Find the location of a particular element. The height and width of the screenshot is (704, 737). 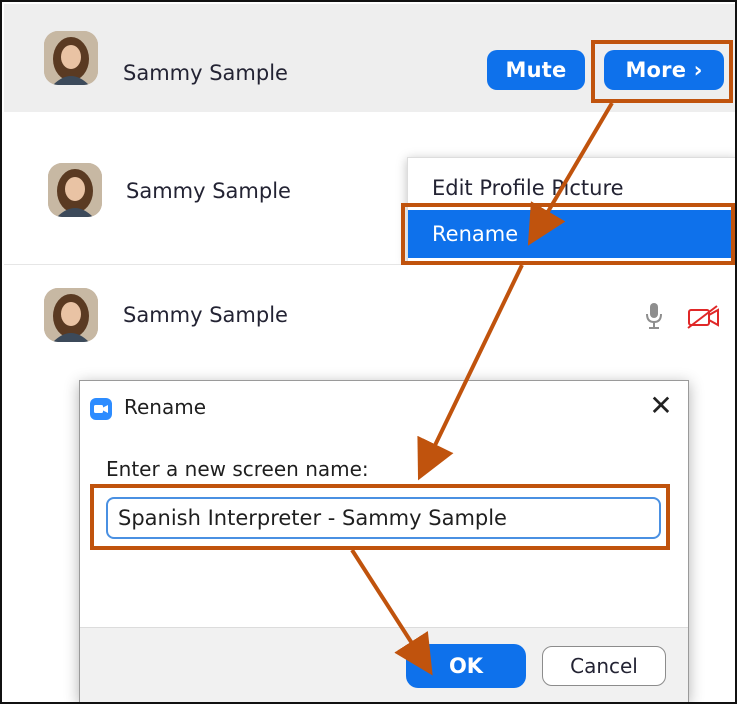

screen-name-input is located at coordinates (383, 518).